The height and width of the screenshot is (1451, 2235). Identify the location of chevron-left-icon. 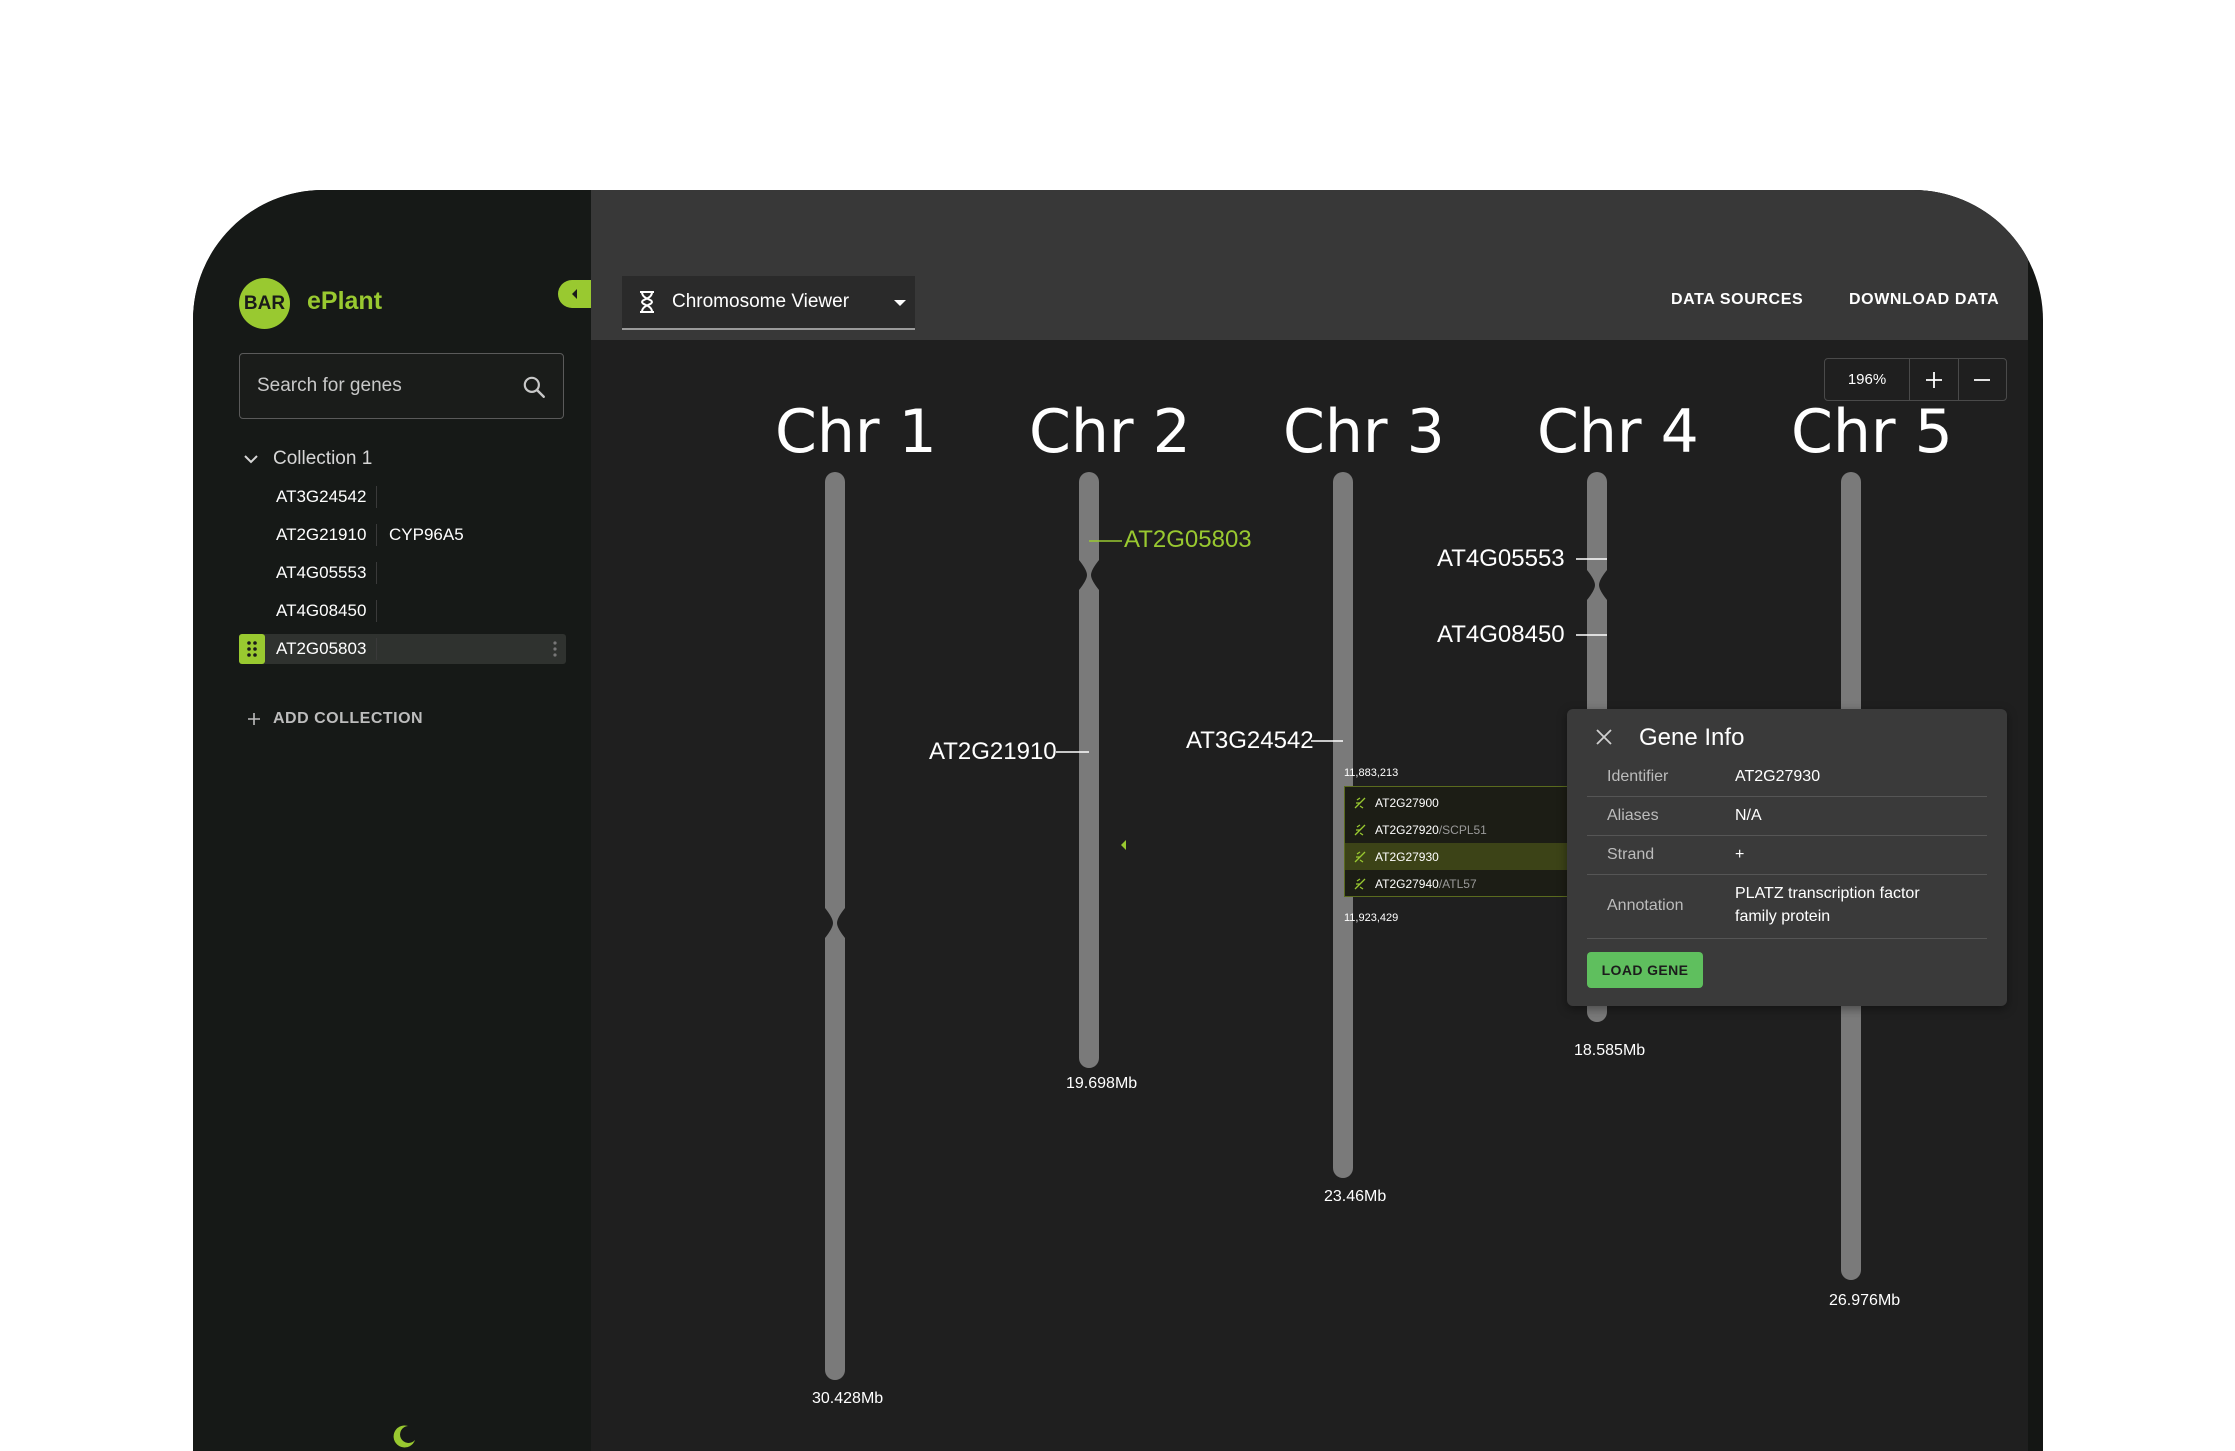
(574, 294).